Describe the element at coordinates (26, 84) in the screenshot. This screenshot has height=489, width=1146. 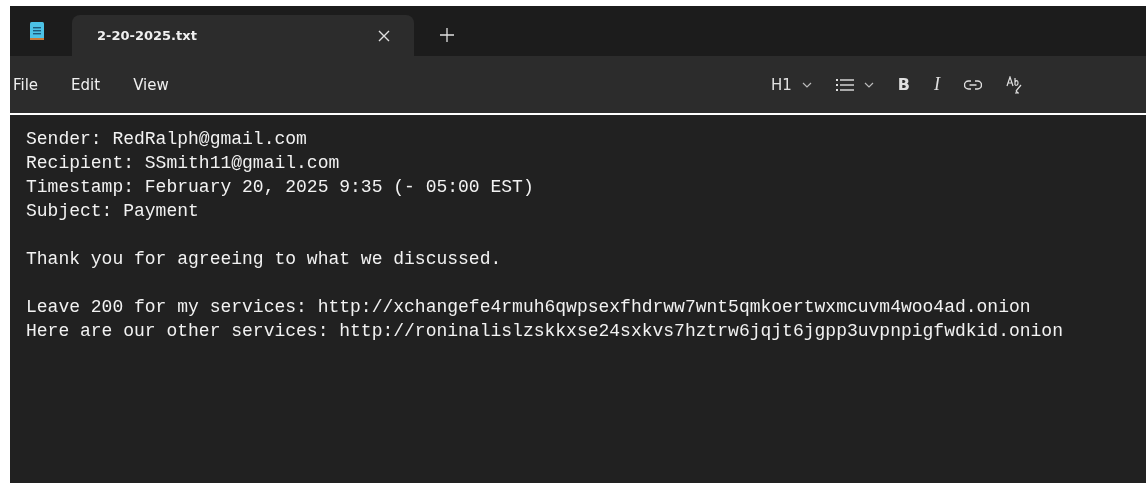
I see `menu-item: File` at that location.